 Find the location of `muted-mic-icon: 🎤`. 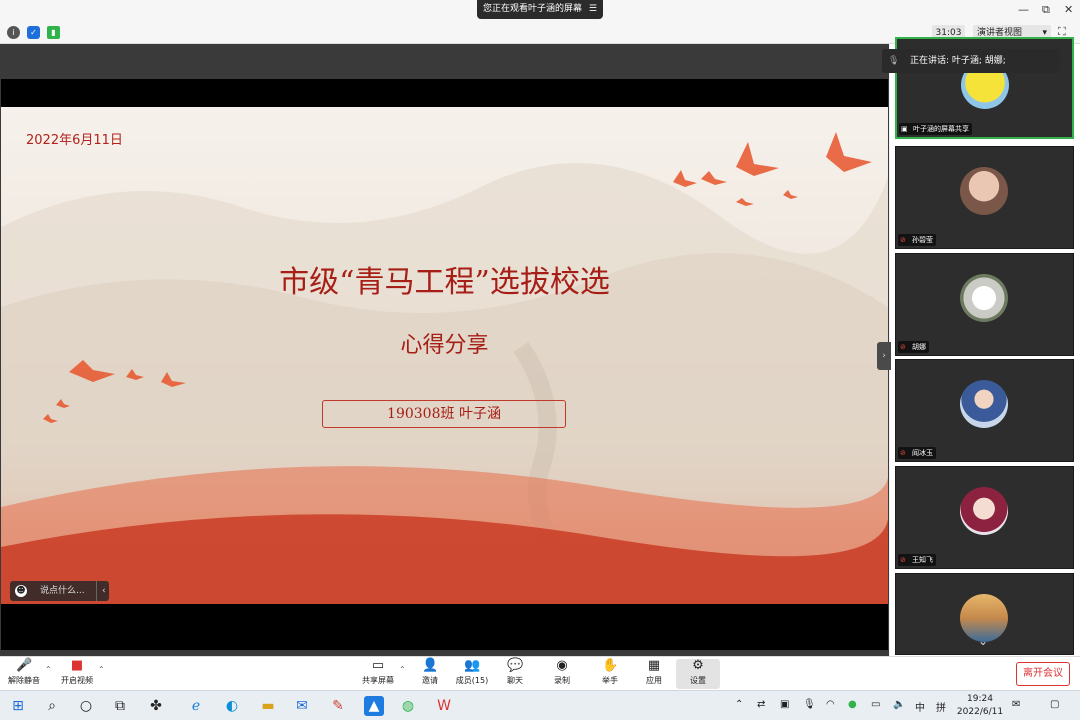

muted-mic-icon: 🎤 is located at coordinates (24, 665).